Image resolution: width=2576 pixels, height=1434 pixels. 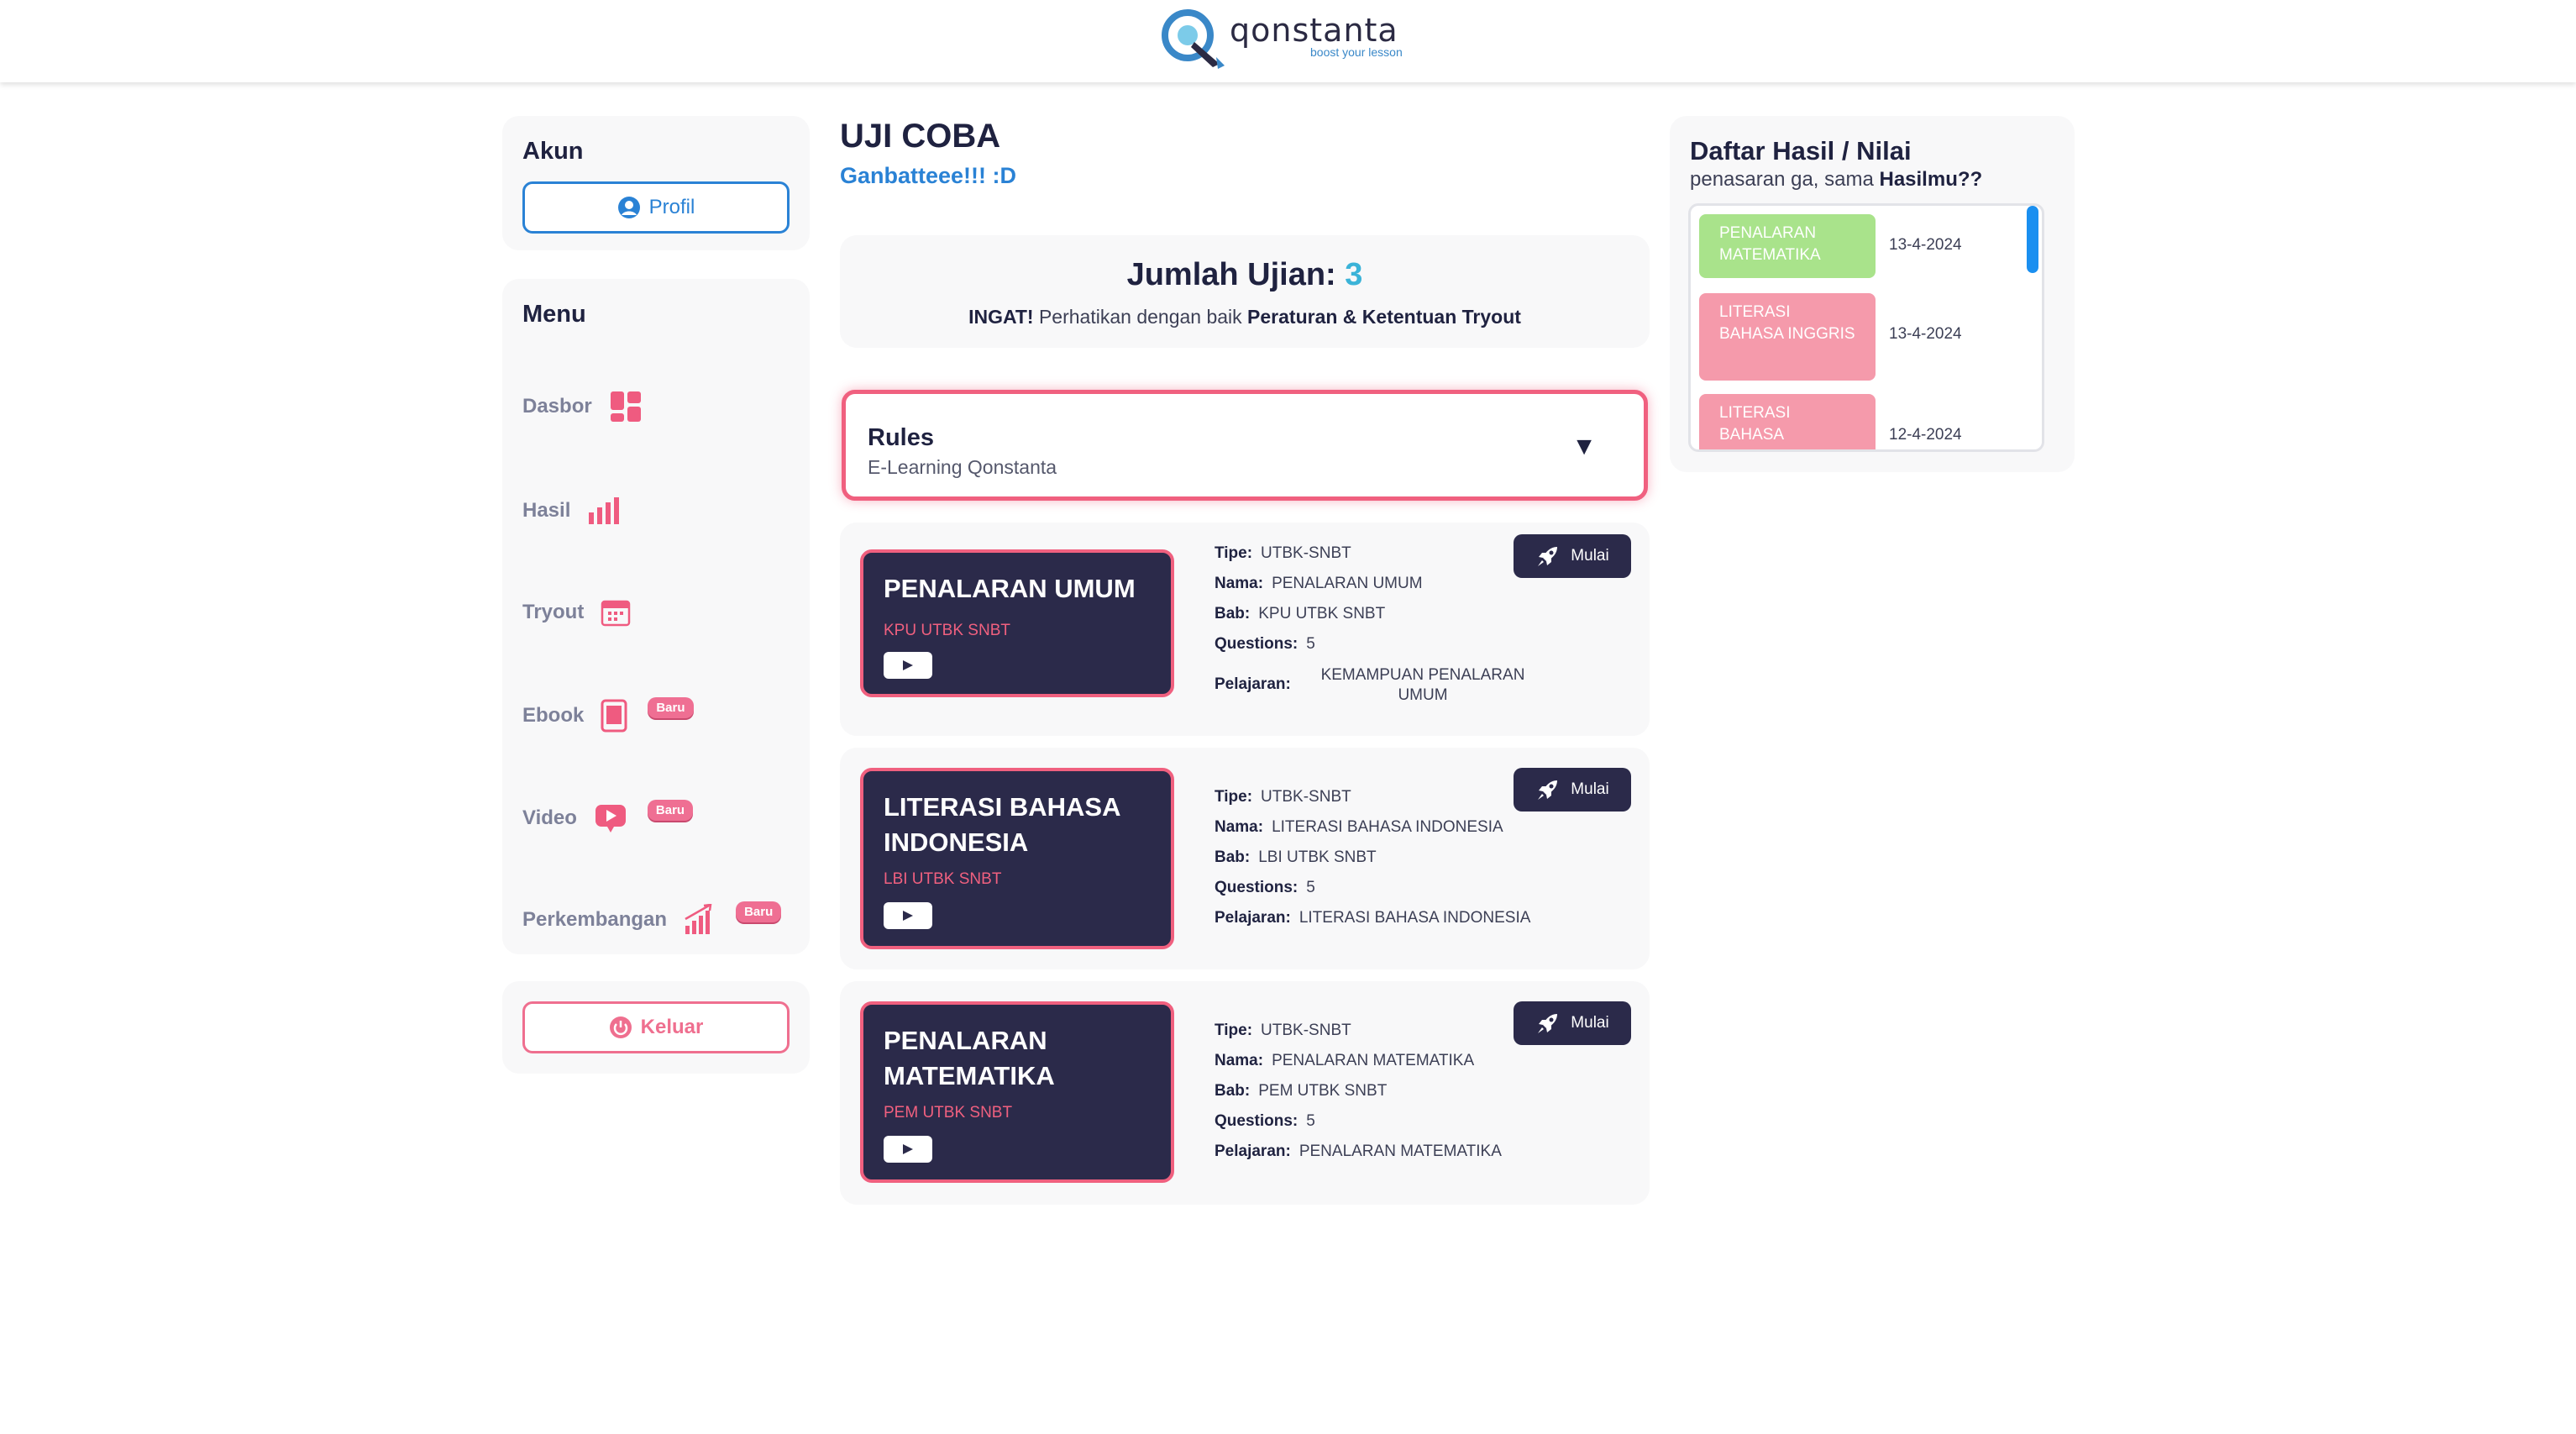 What do you see at coordinates (1354, 274) in the screenshot?
I see `exam-count-value: 3` at bounding box center [1354, 274].